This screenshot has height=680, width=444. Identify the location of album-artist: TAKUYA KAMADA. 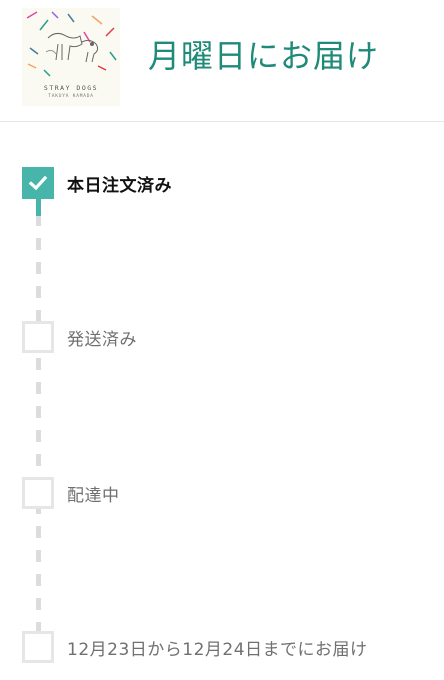
(71, 96).